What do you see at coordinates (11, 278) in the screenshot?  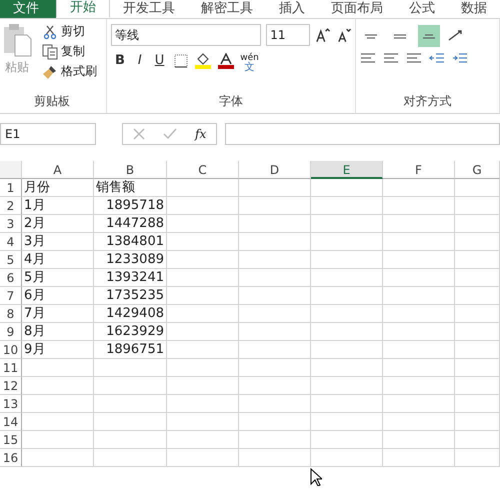 I see `row-header: 6` at bounding box center [11, 278].